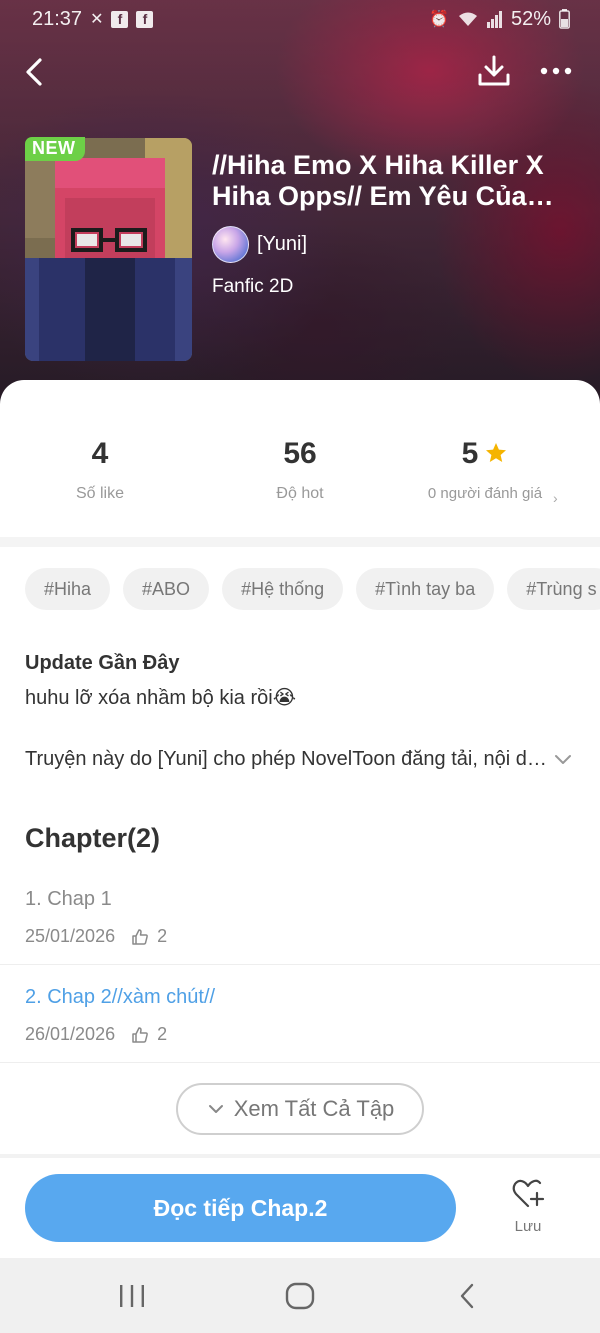 The image size is (600, 1333). What do you see at coordinates (530, 18) in the screenshot?
I see `battery-percent: 52%` at bounding box center [530, 18].